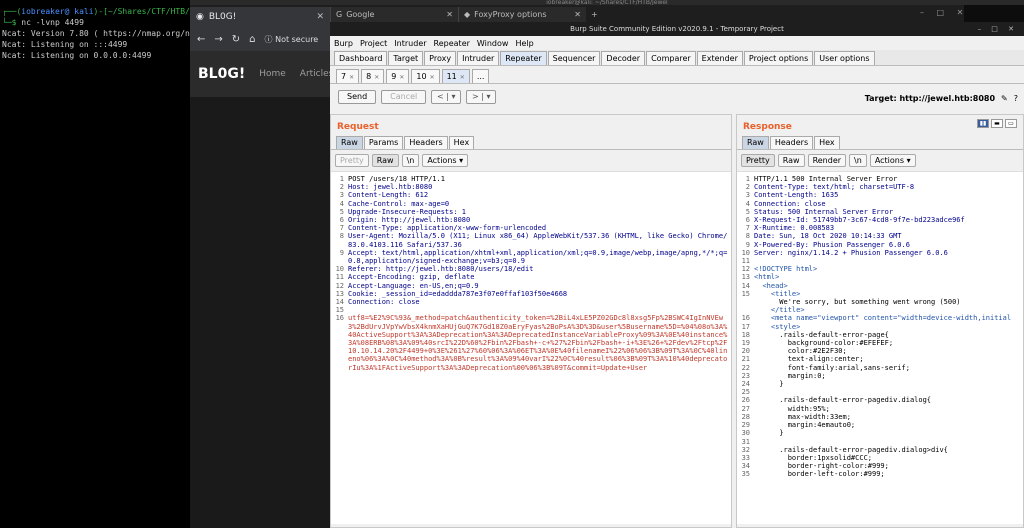 The width and height of the screenshot is (1024, 528). Describe the element at coordinates (383, 142) in the screenshot. I see `request-tab-params: Params` at that location.